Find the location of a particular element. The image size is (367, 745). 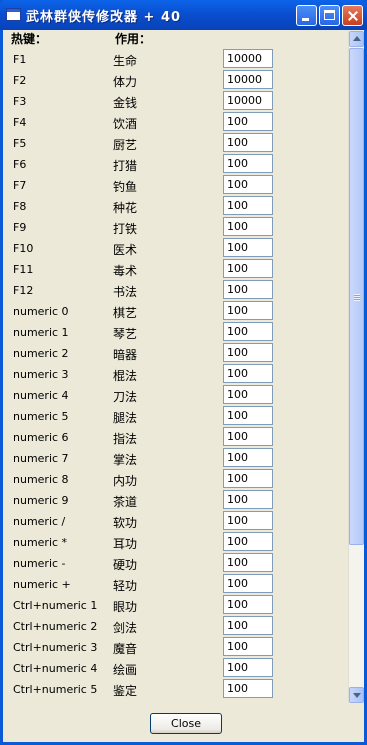

vertical-scrollbar is located at coordinates (356, 367).